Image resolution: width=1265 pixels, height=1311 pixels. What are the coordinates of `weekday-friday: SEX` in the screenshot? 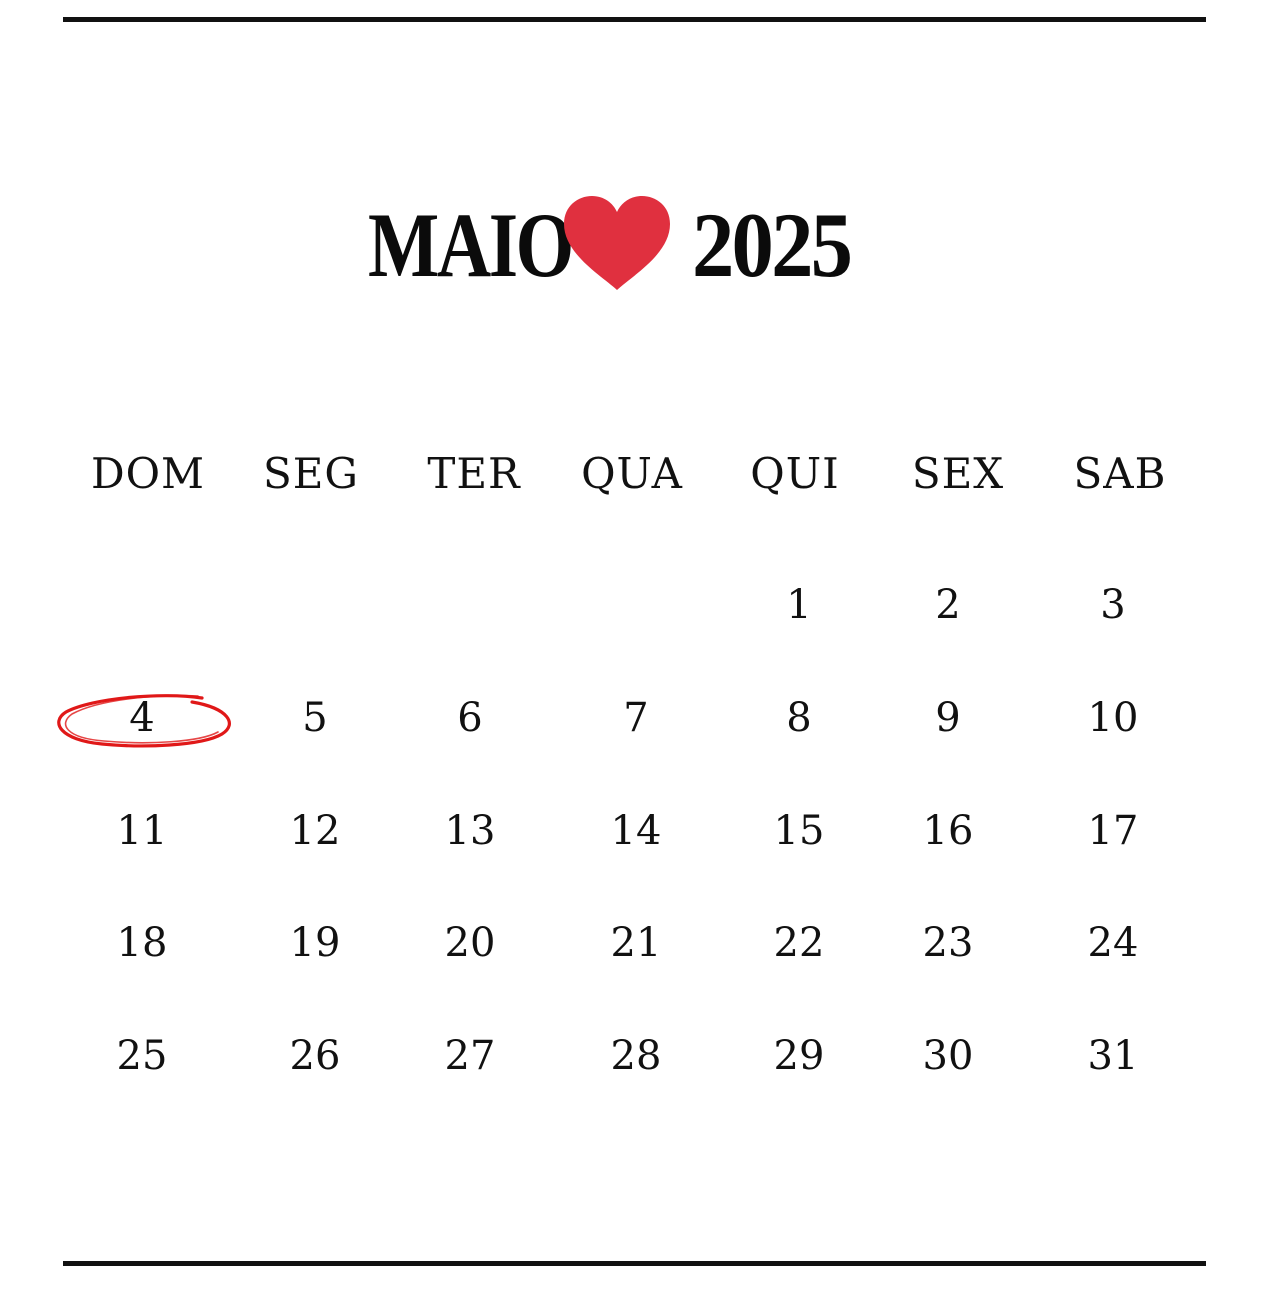 It's located at (958, 473).